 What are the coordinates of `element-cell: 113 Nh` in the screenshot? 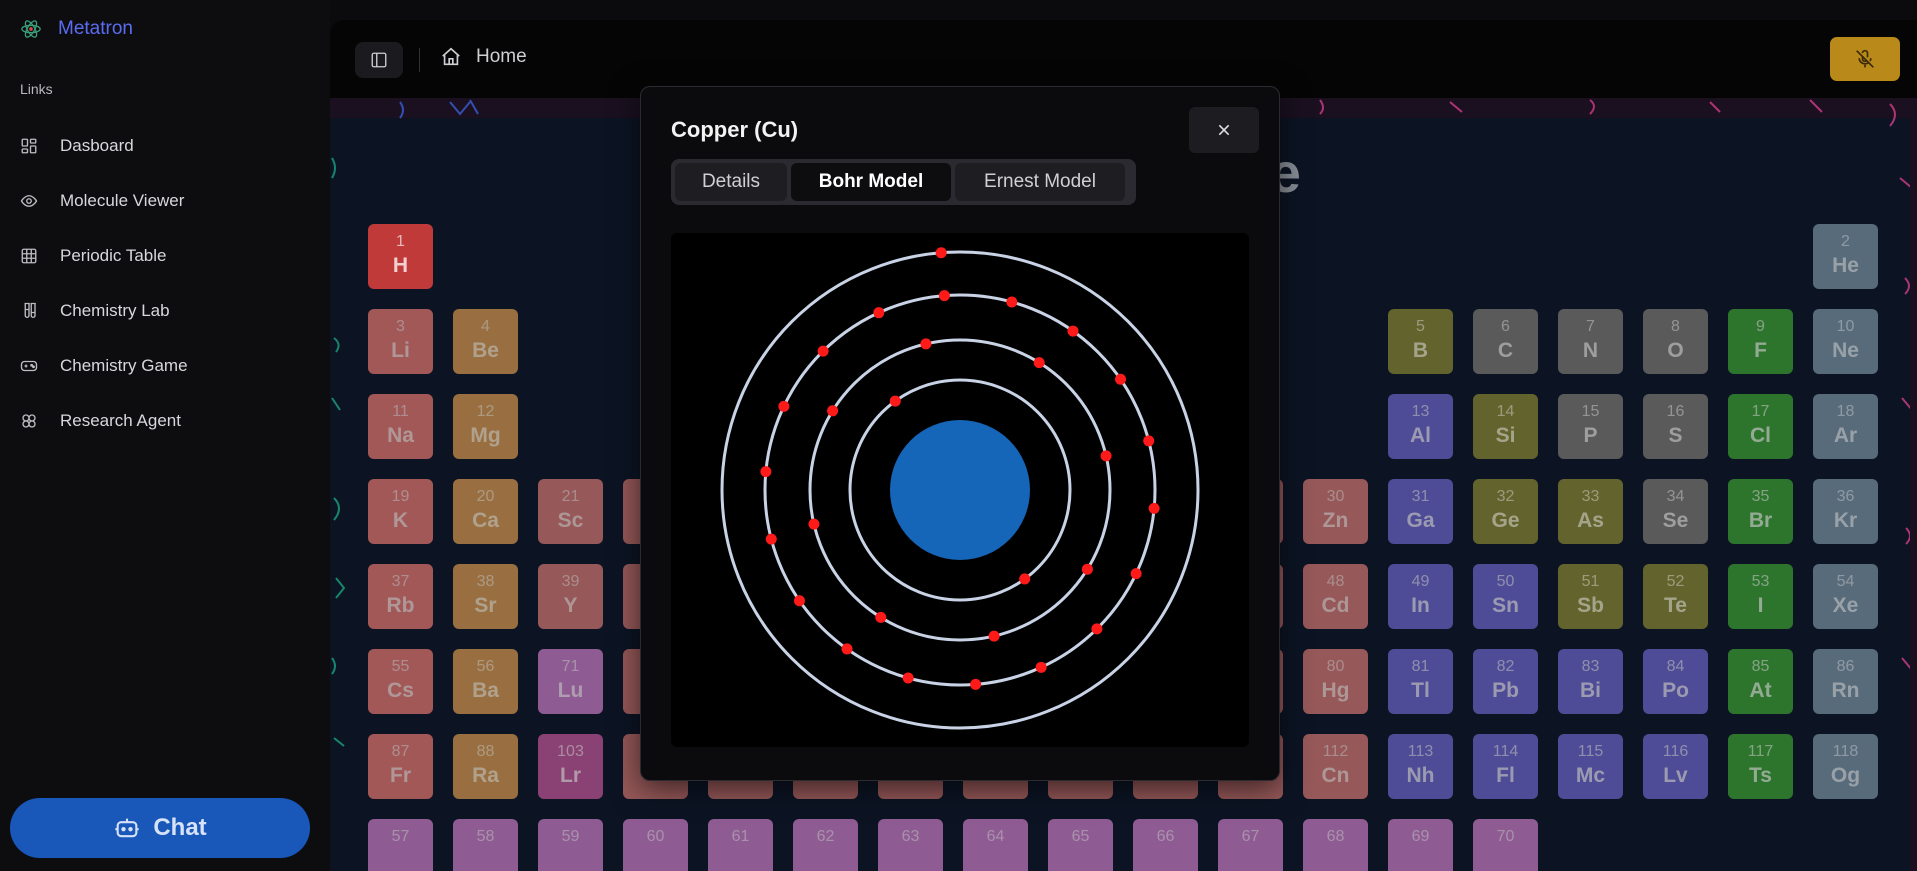 It's located at (1420, 766).